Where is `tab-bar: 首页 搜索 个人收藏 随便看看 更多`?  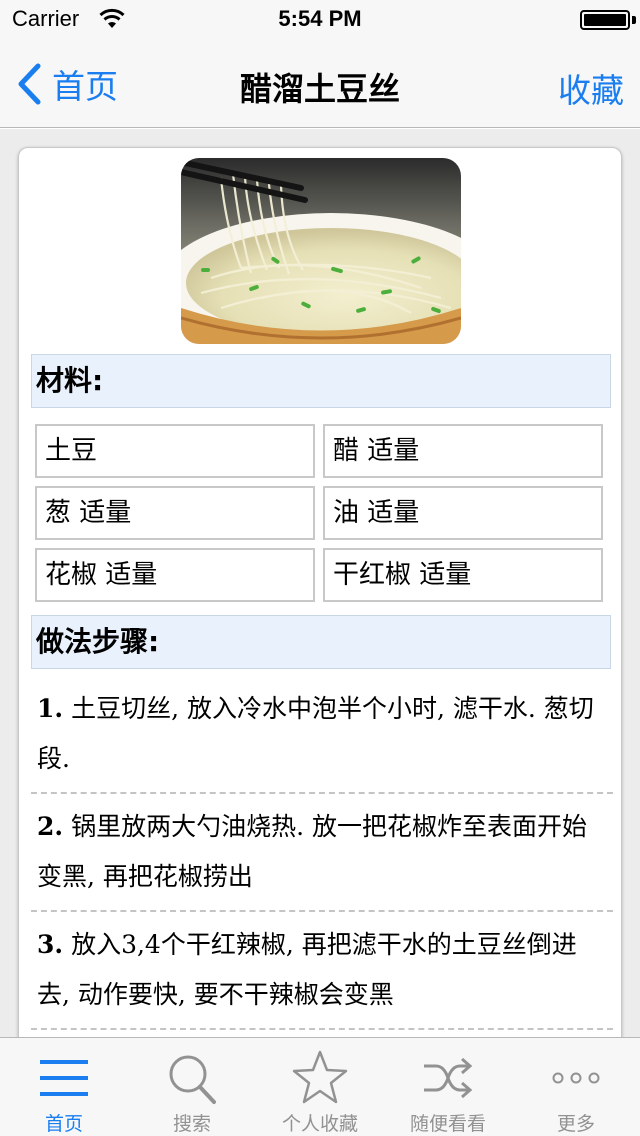
tab-bar: 首页 搜索 个人收藏 随便看看 更多 is located at coordinates (320, 1086).